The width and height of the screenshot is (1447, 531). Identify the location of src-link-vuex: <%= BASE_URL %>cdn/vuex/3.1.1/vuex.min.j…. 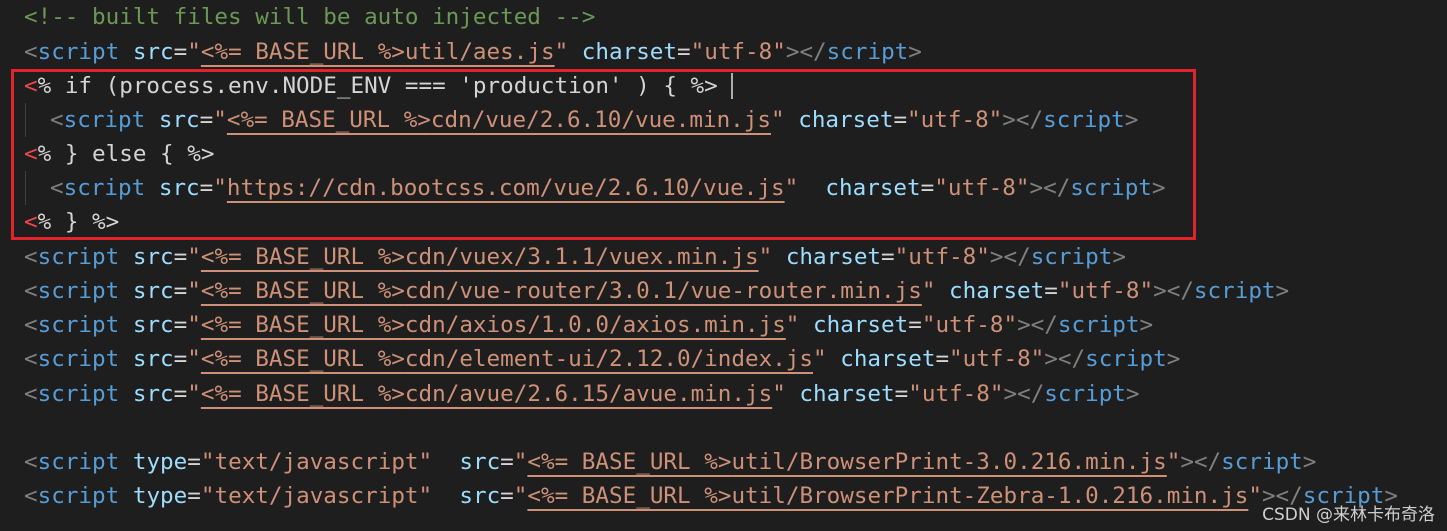
(480, 257).